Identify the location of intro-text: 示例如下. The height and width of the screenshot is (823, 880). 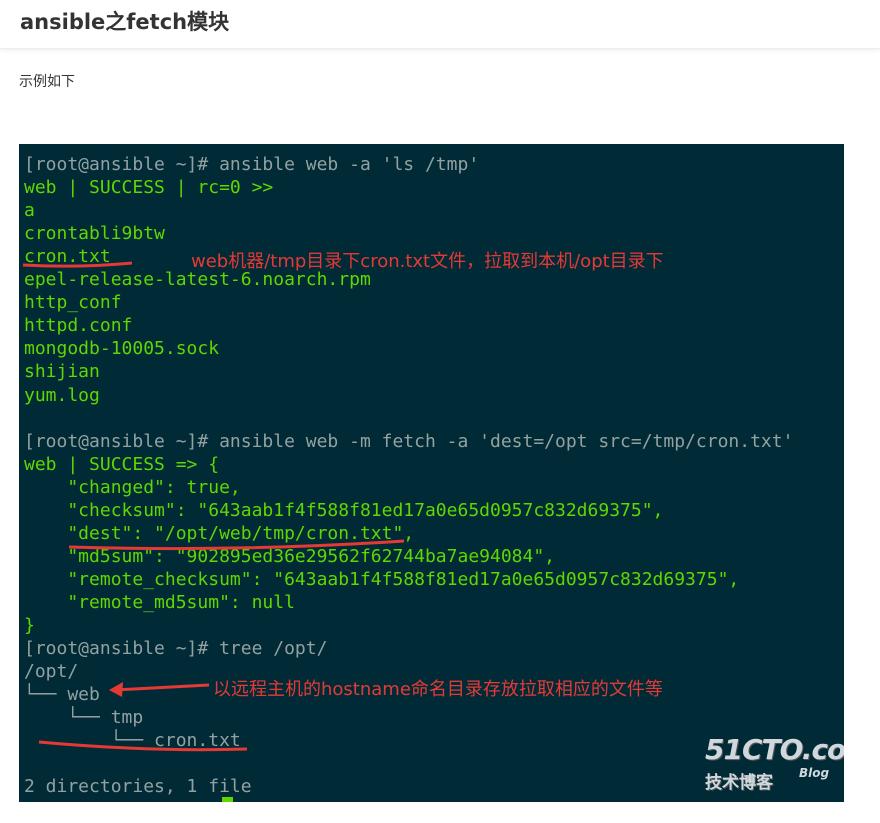
(47, 82).